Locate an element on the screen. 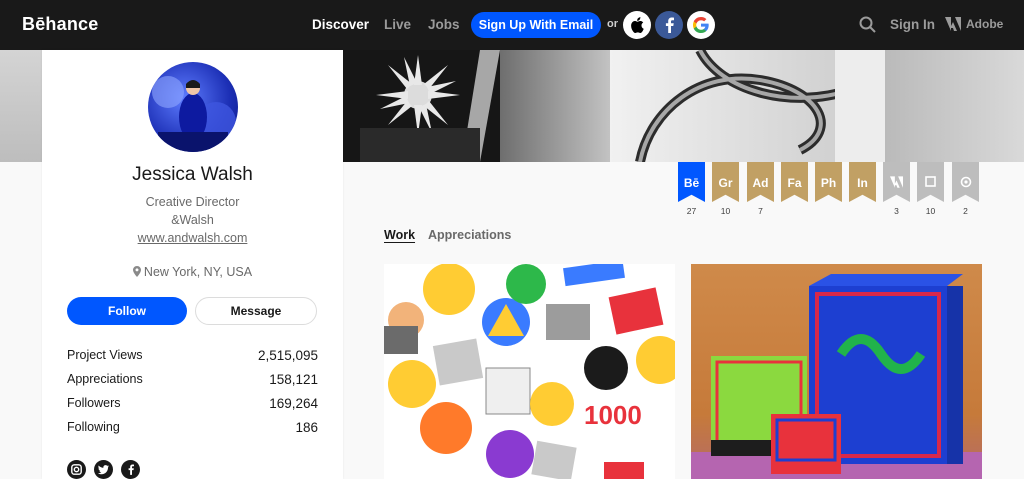  badge-label: Ph is located at coordinates (828, 183).